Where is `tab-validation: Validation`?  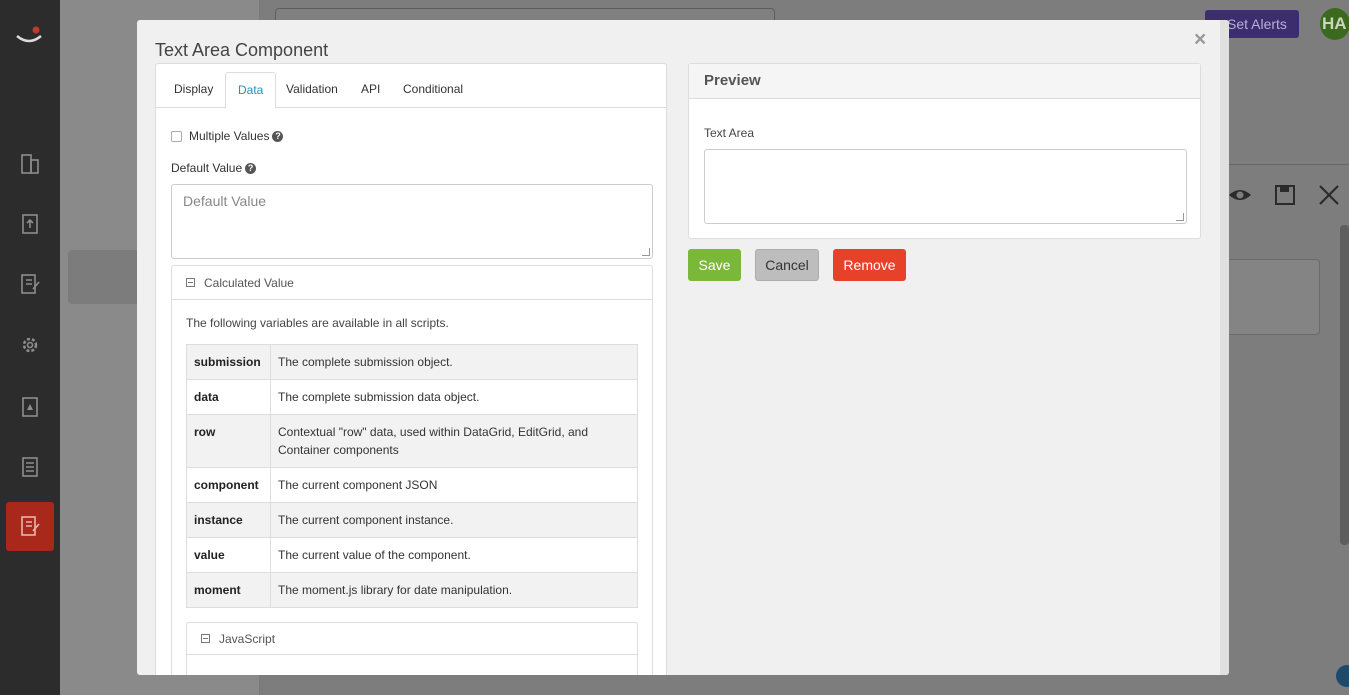 tab-validation: Validation is located at coordinates (312, 90).